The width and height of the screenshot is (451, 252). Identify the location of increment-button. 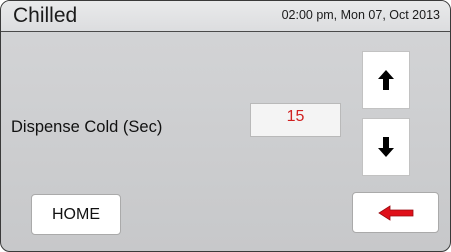
(386, 80).